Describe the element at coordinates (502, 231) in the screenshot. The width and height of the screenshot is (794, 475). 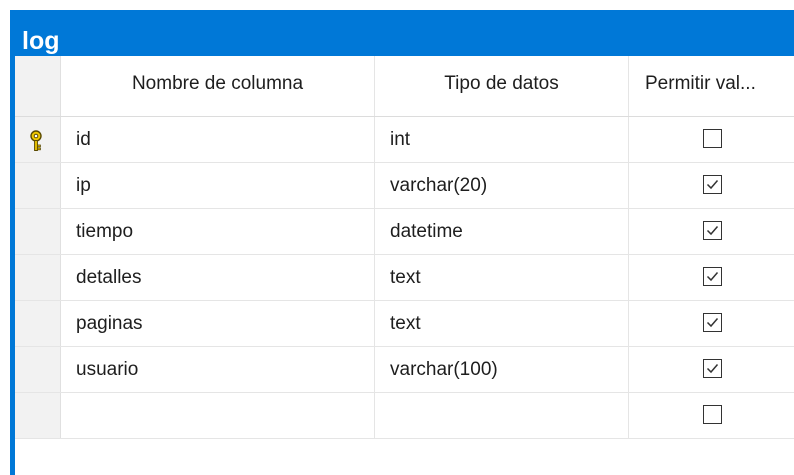
I see `data-type-cell: datetime` at that location.